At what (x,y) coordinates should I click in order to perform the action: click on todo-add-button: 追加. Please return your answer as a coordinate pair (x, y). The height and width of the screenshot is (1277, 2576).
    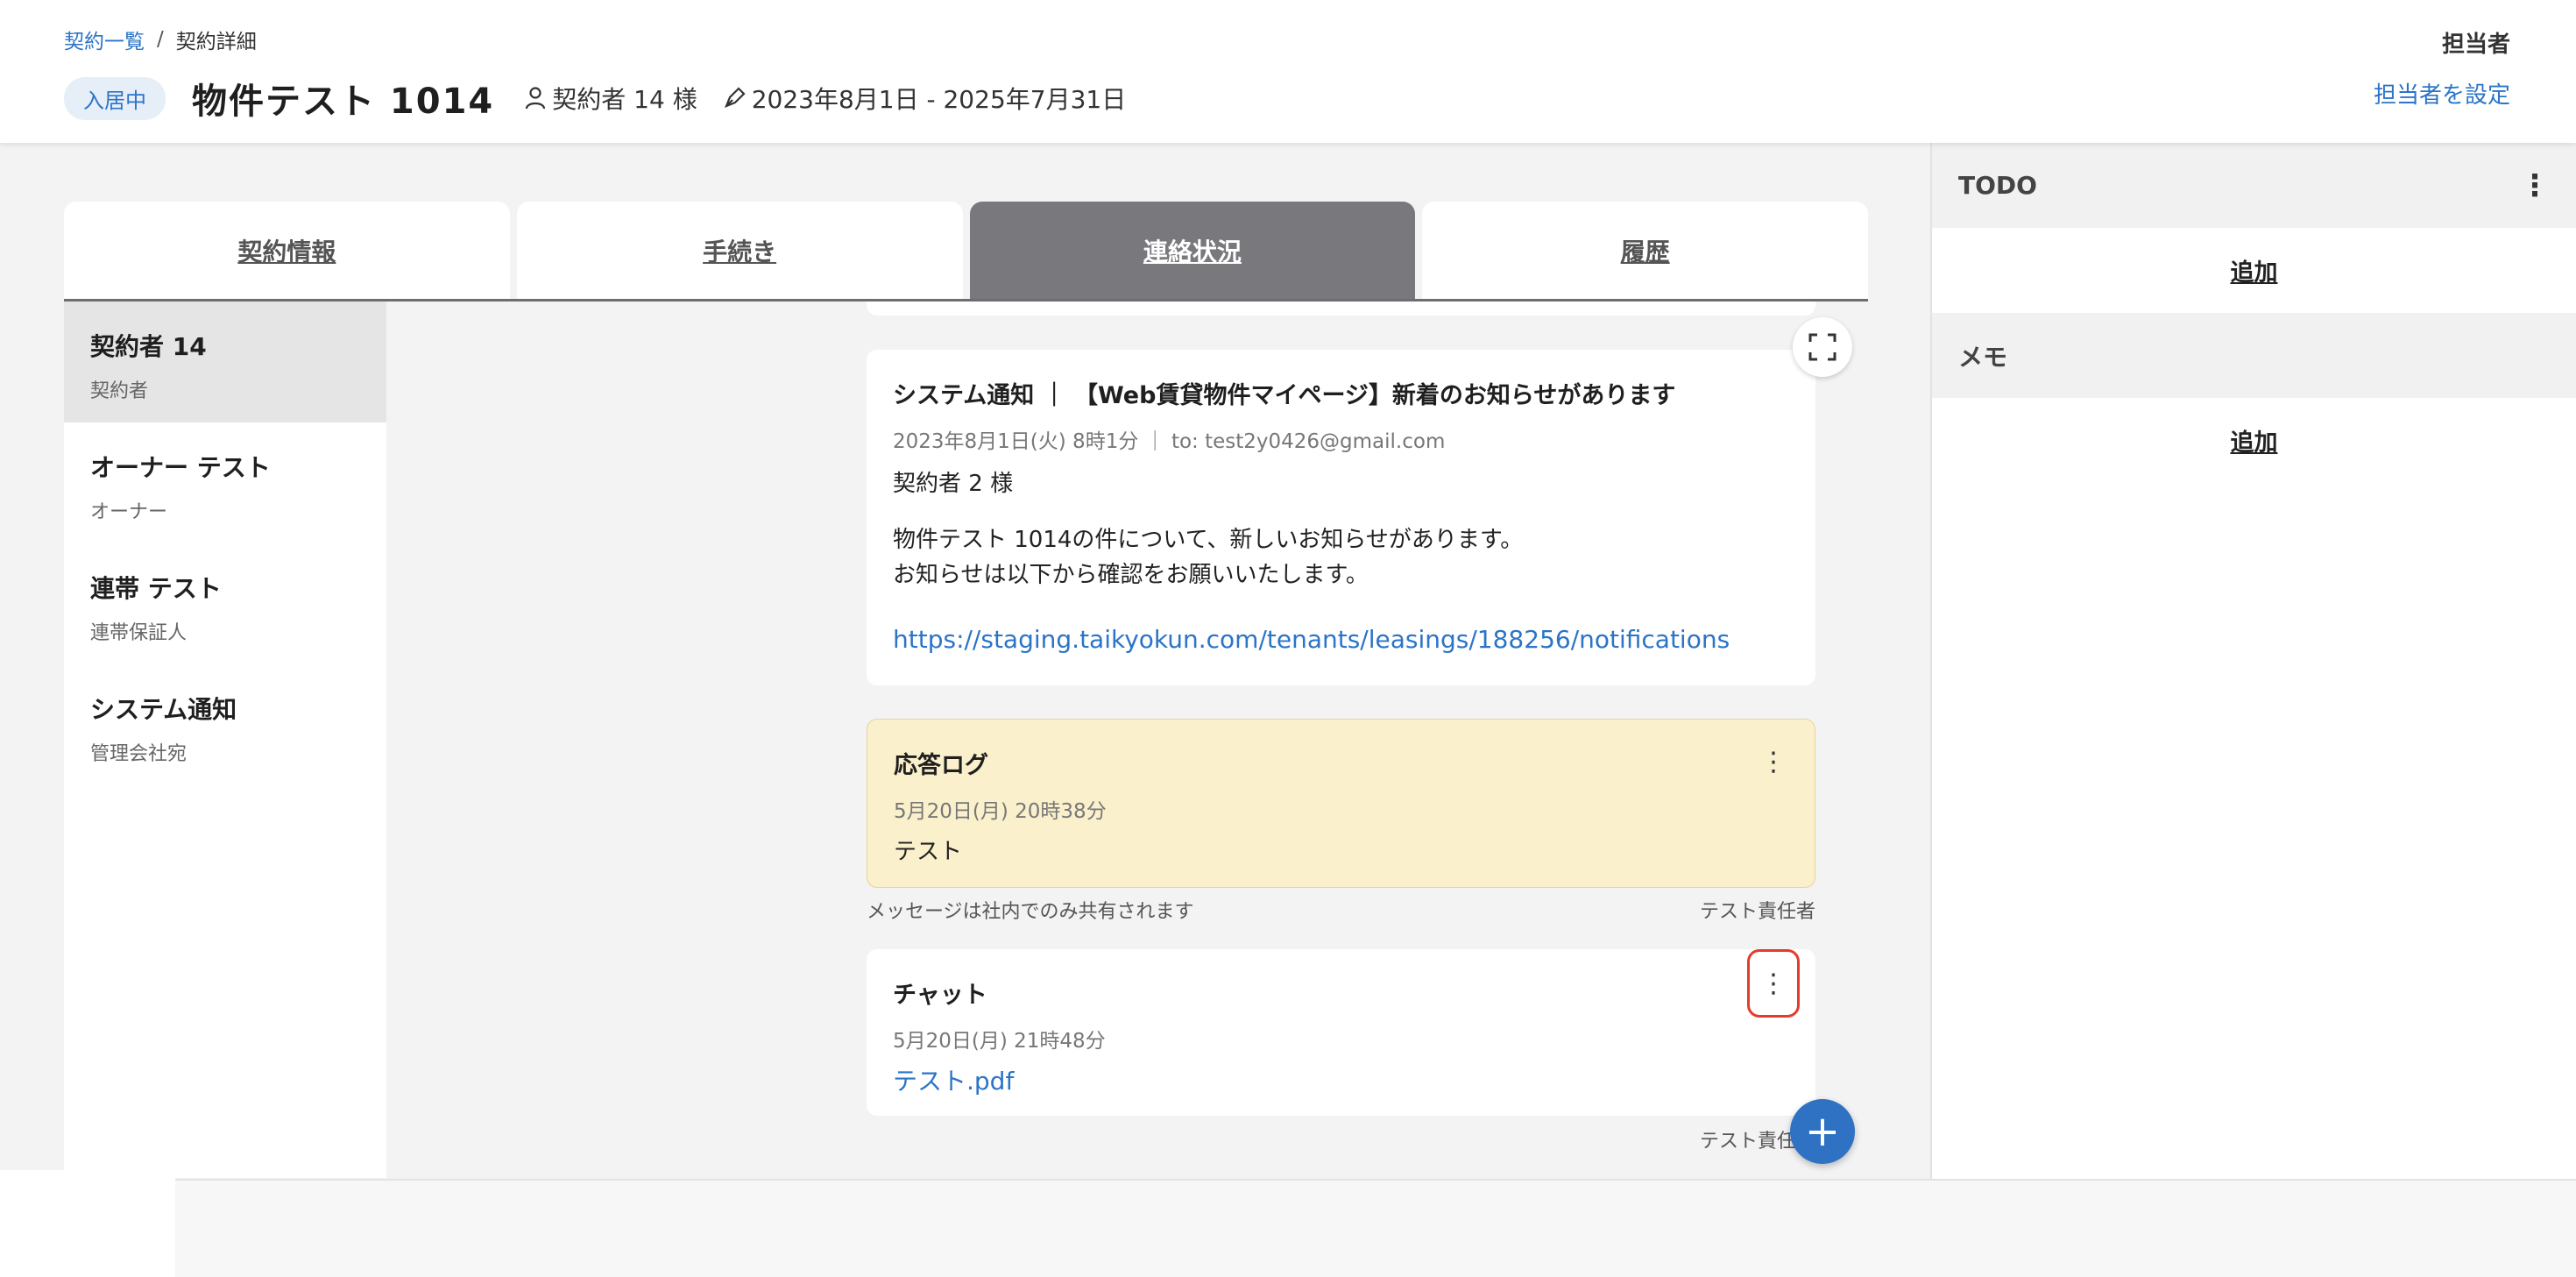
    Looking at the image, I should click on (2254, 270).